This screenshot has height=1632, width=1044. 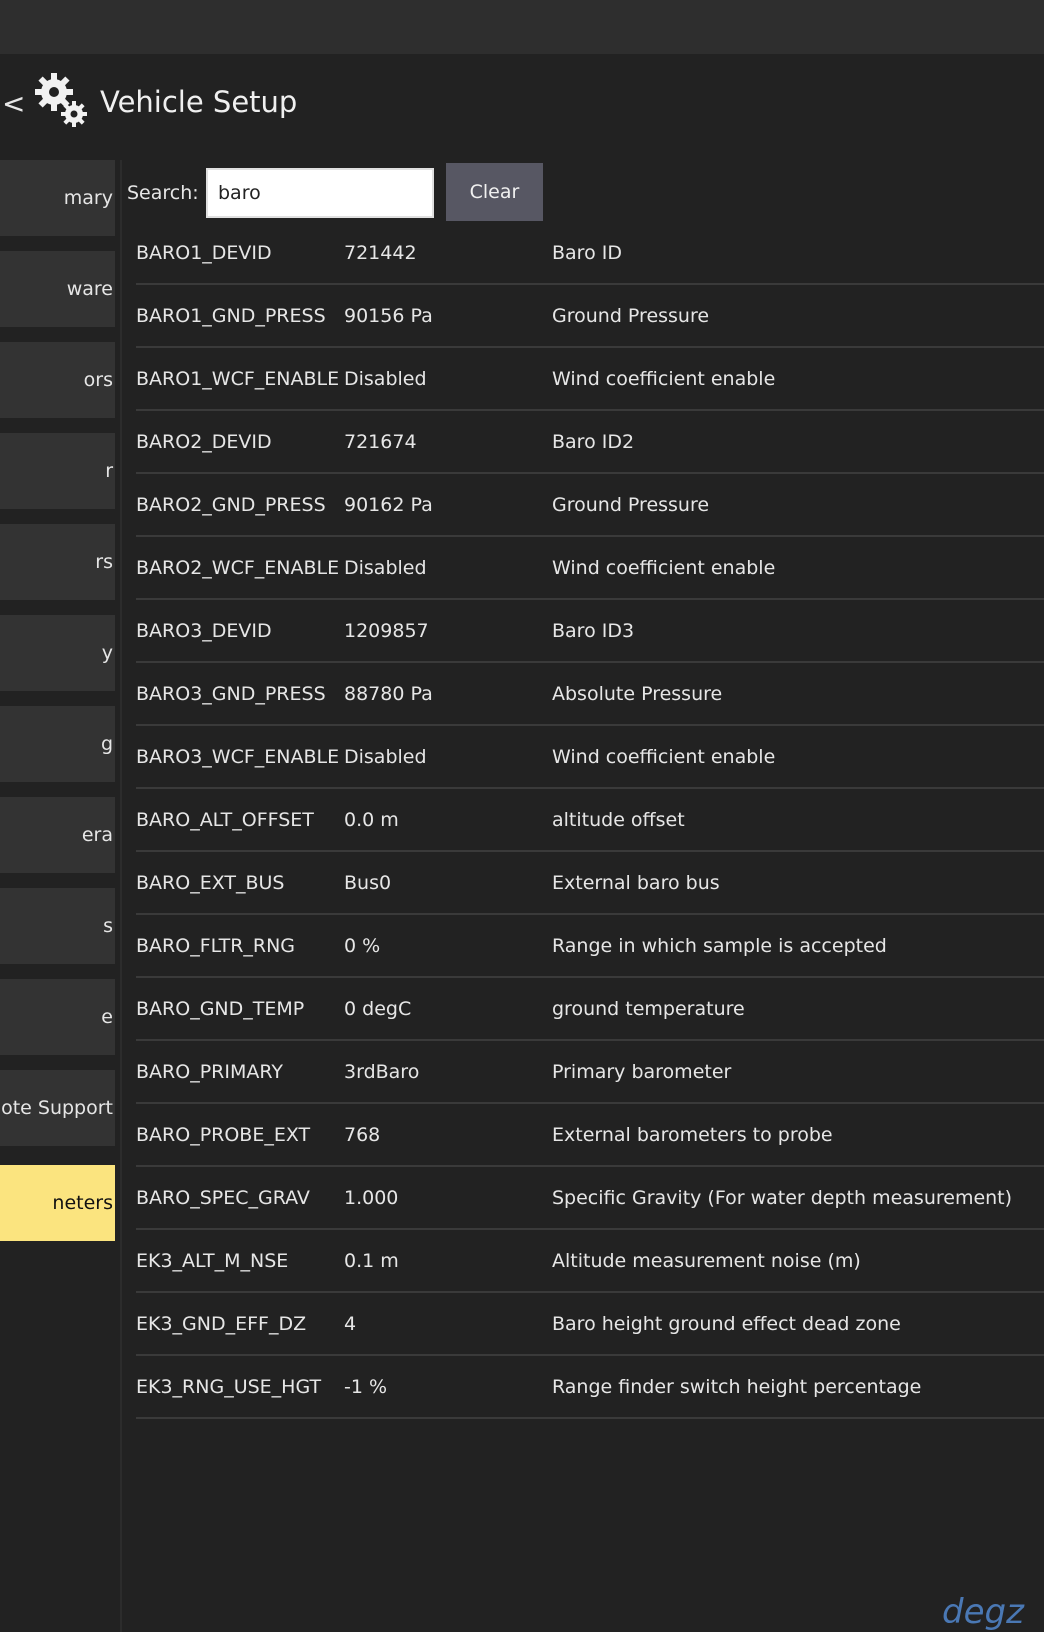 What do you see at coordinates (637, 694) in the screenshot?
I see `param-description: Absolute Pressure` at bounding box center [637, 694].